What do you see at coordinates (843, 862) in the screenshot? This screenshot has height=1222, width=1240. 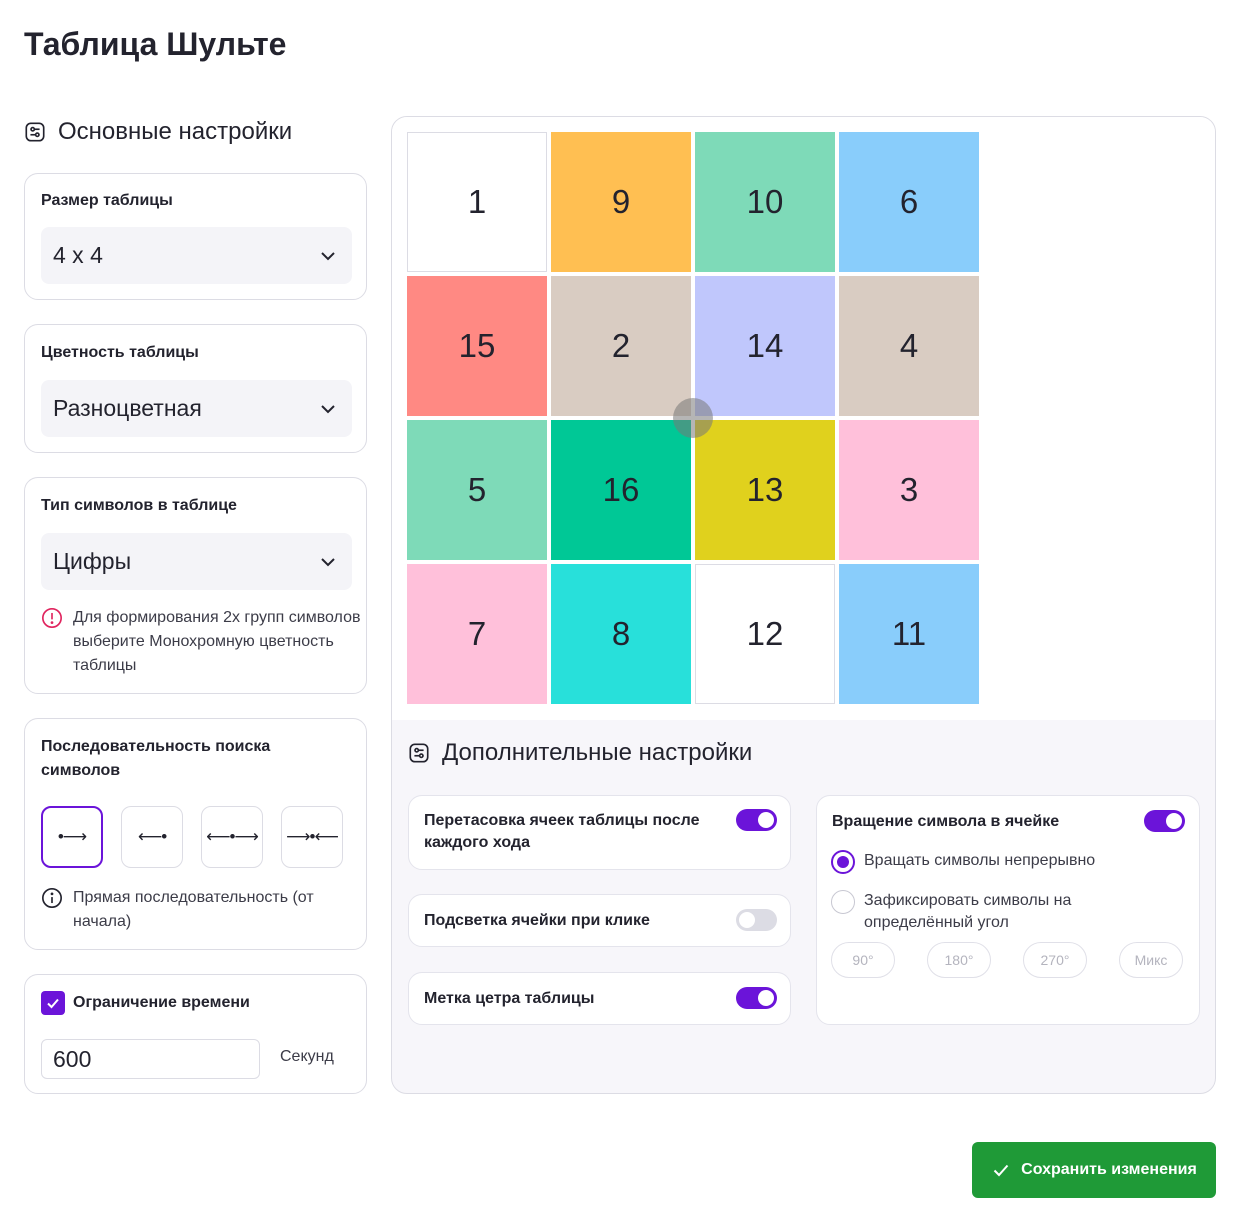 I see `rotation-continuous-radio` at bounding box center [843, 862].